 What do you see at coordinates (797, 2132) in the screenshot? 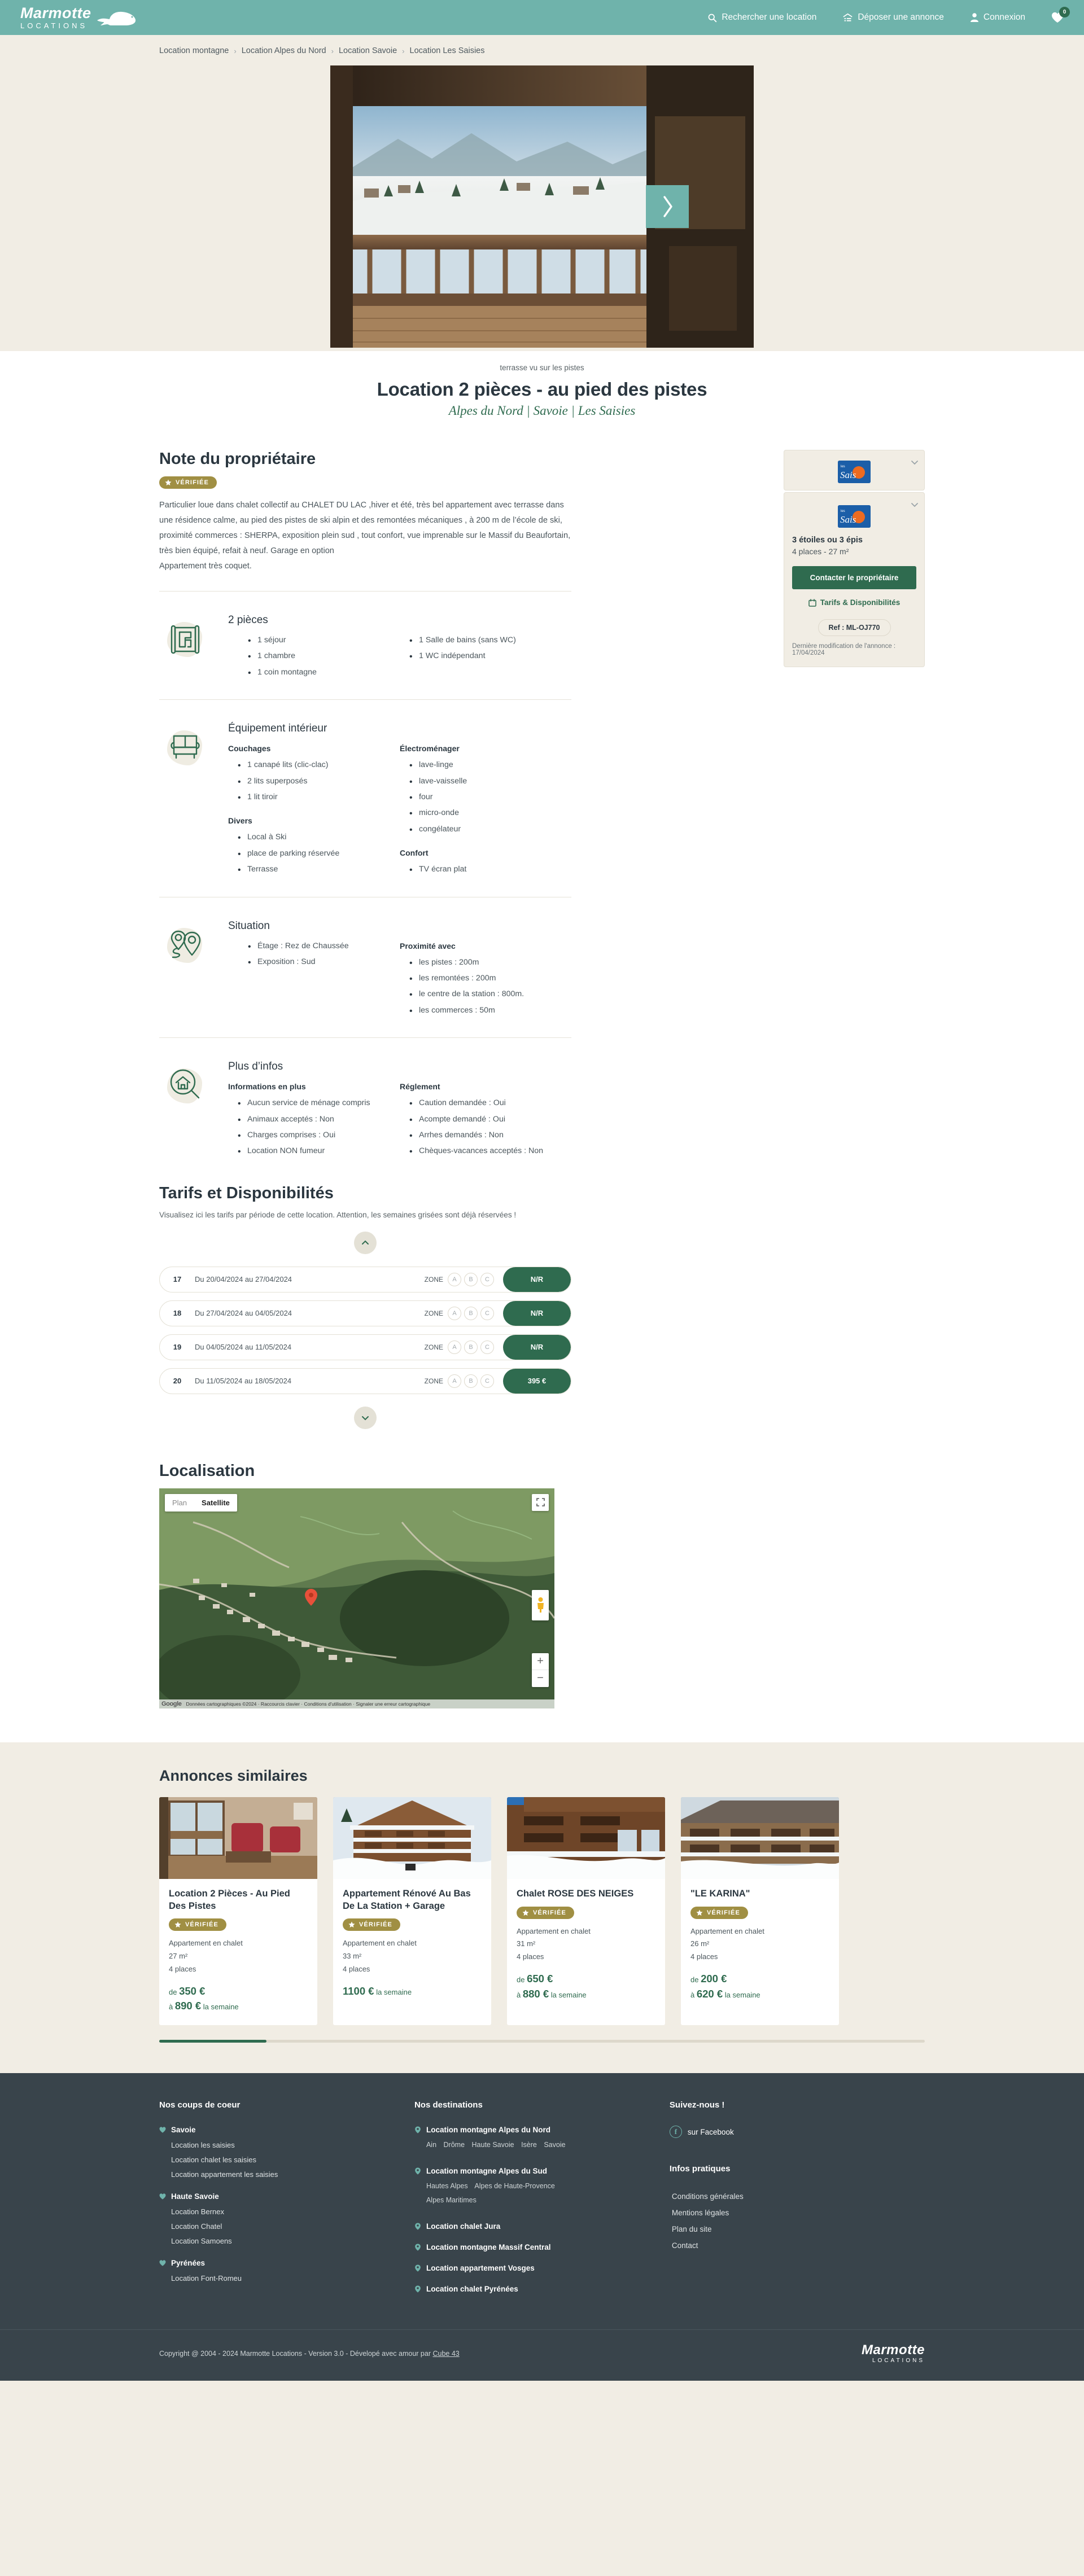
I see `footer-facebook-link: f sur Facebook` at bounding box center [797, 2132].